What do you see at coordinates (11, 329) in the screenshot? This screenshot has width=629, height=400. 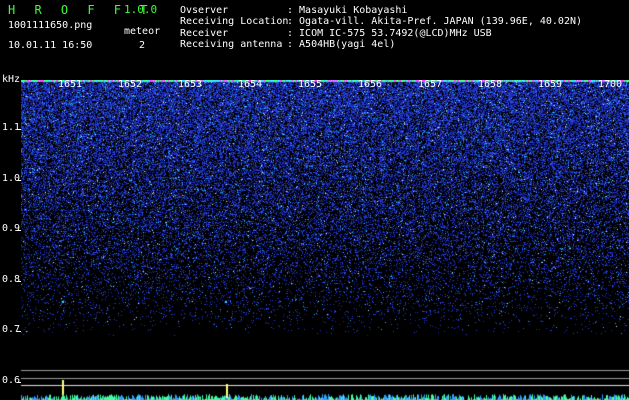 I see `y-tick-label: 0.7` at bounding box center [11, 329].